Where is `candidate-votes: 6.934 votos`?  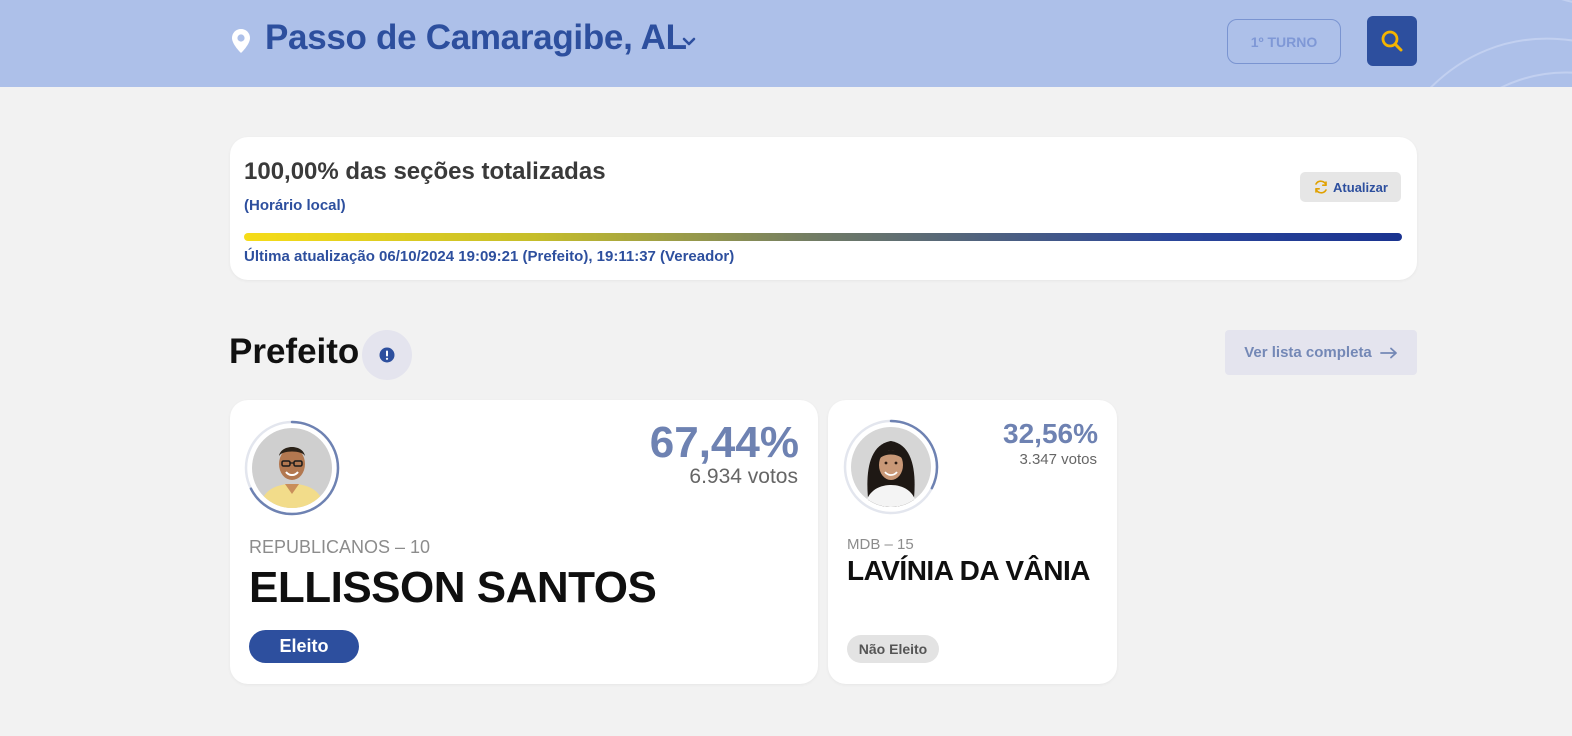
candidate-votes: 6.934 votos is located at coordinates (743, 476).